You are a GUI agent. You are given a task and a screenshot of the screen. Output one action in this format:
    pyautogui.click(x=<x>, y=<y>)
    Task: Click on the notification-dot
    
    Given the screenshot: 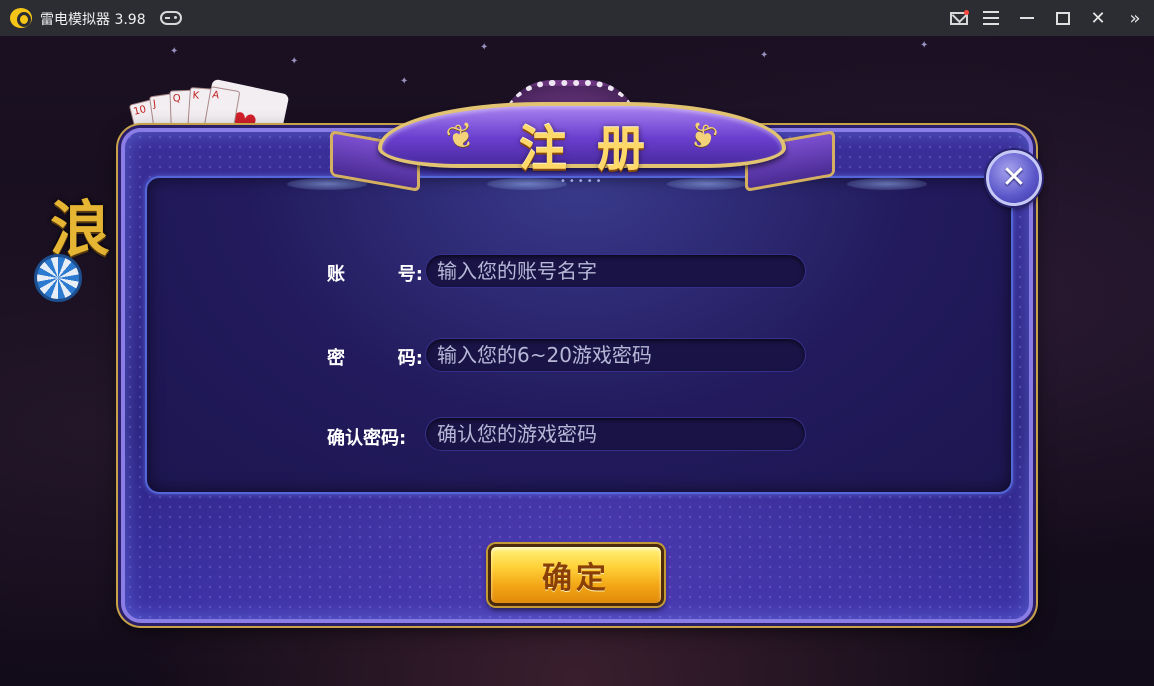 What is the action you would take?
    pyautogui.click(x=966, y=12)
    